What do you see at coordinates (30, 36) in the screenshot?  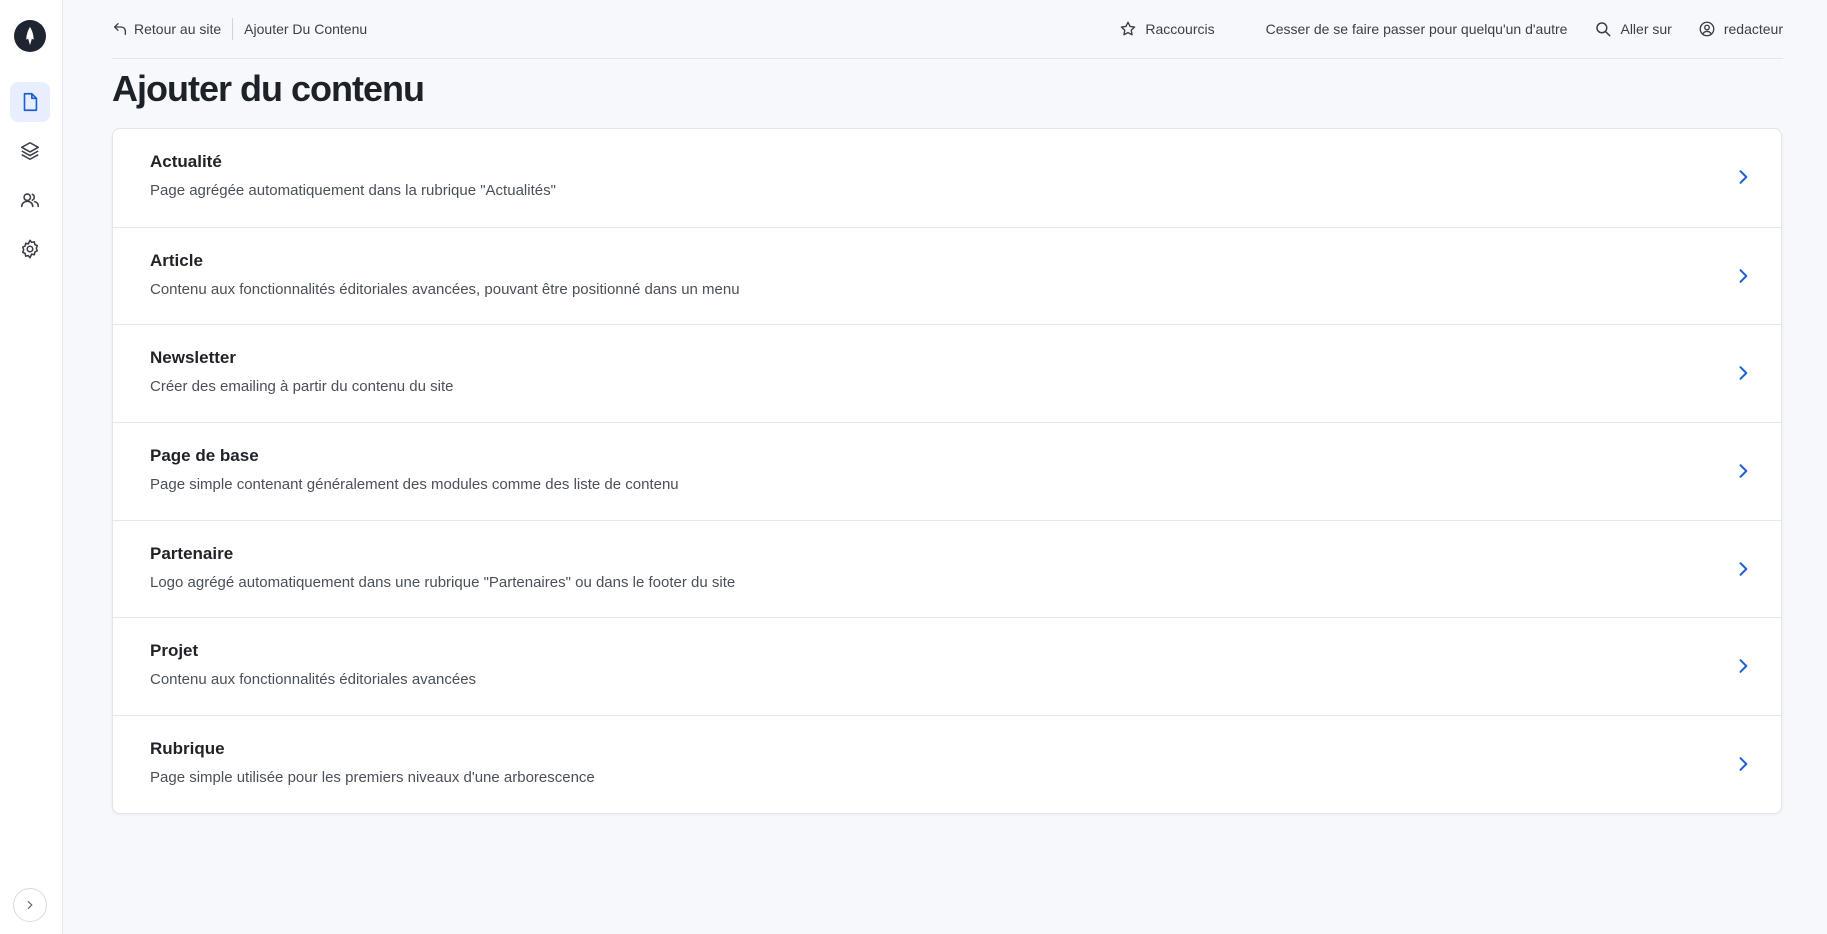 I see `rocket-logo-icon` at bounding box center [30, 36].